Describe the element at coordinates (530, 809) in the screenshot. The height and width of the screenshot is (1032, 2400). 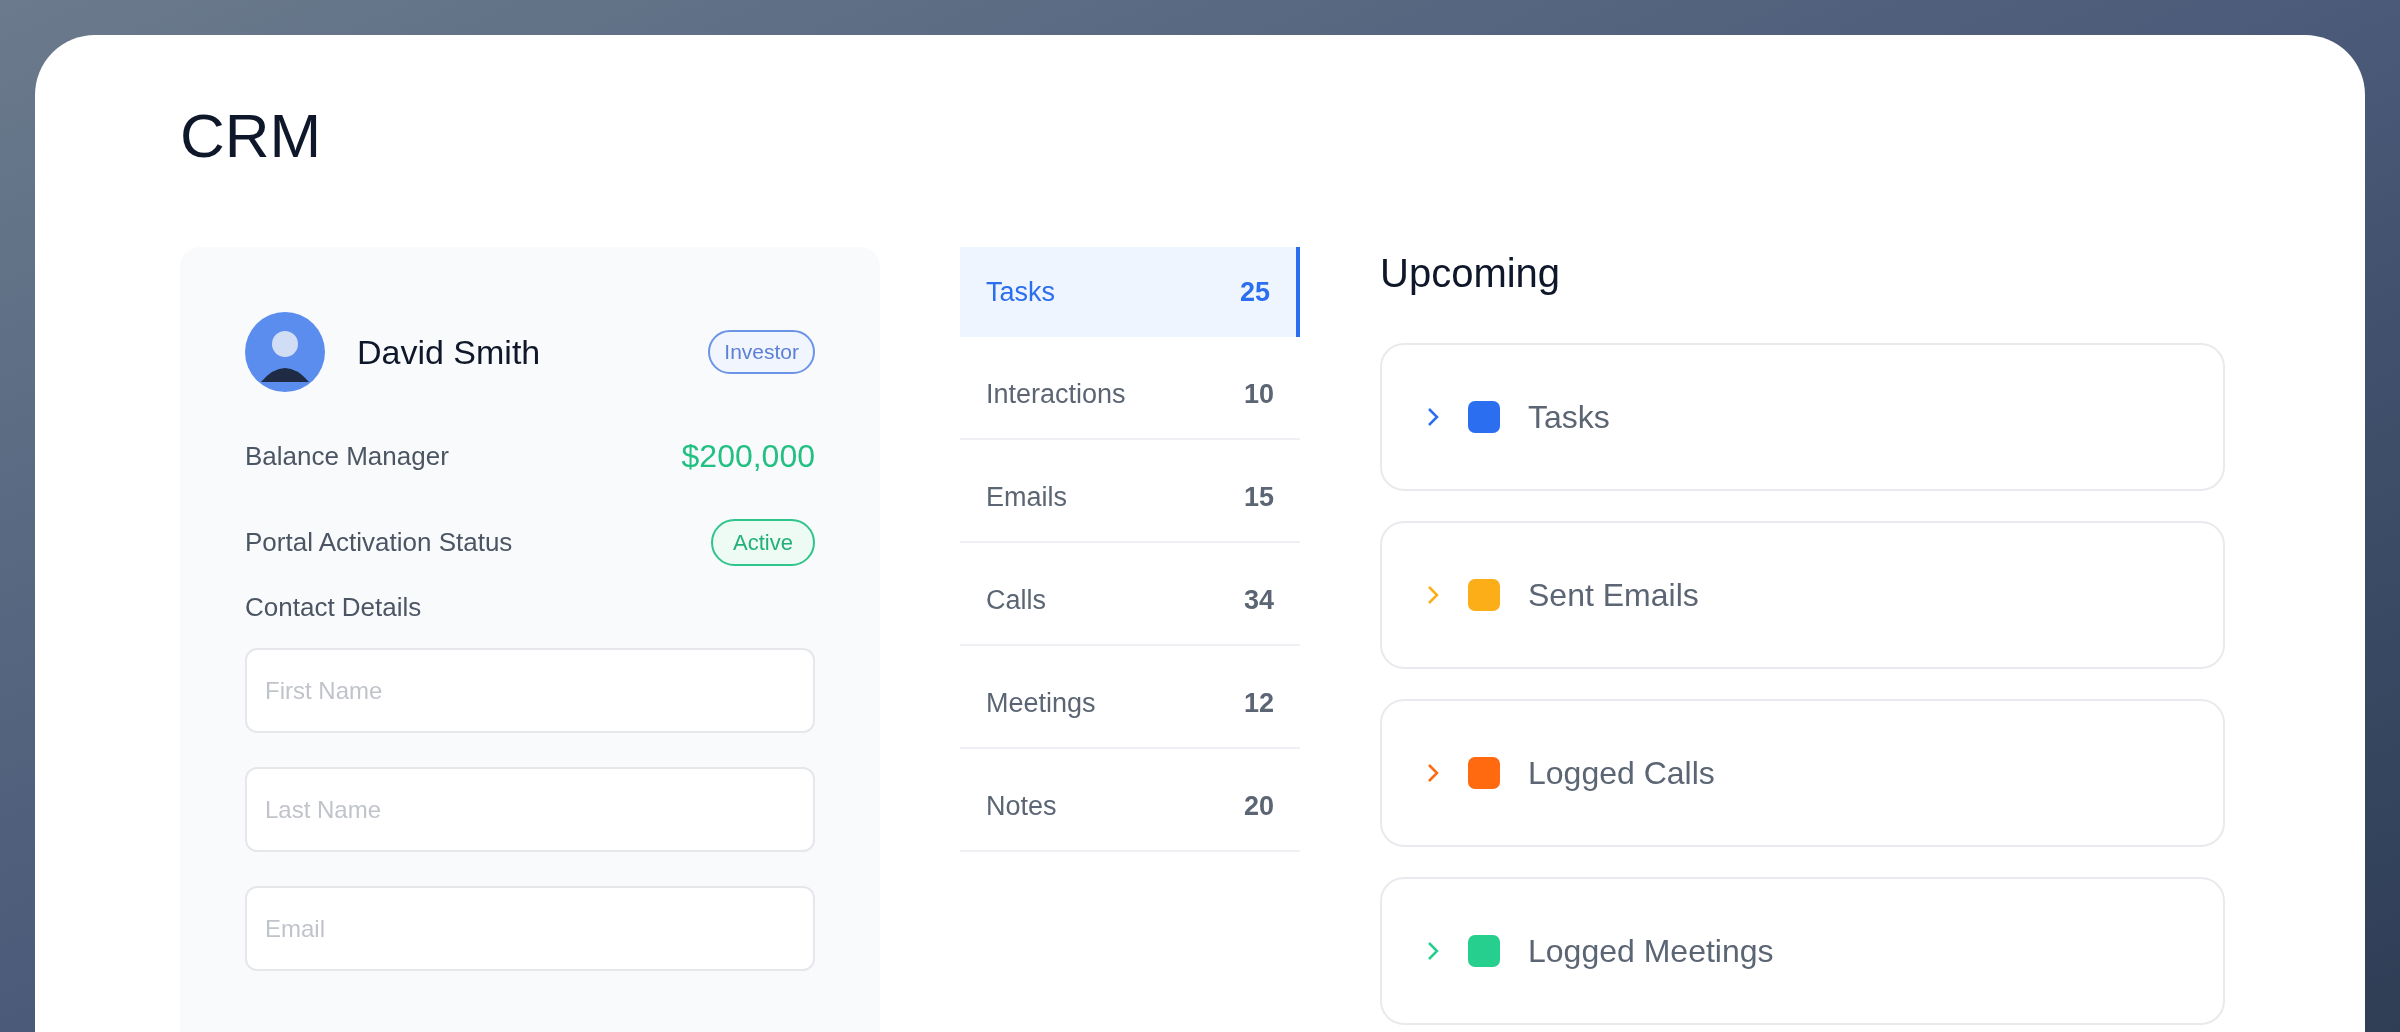
I see `input-field: Last Name` at that location.